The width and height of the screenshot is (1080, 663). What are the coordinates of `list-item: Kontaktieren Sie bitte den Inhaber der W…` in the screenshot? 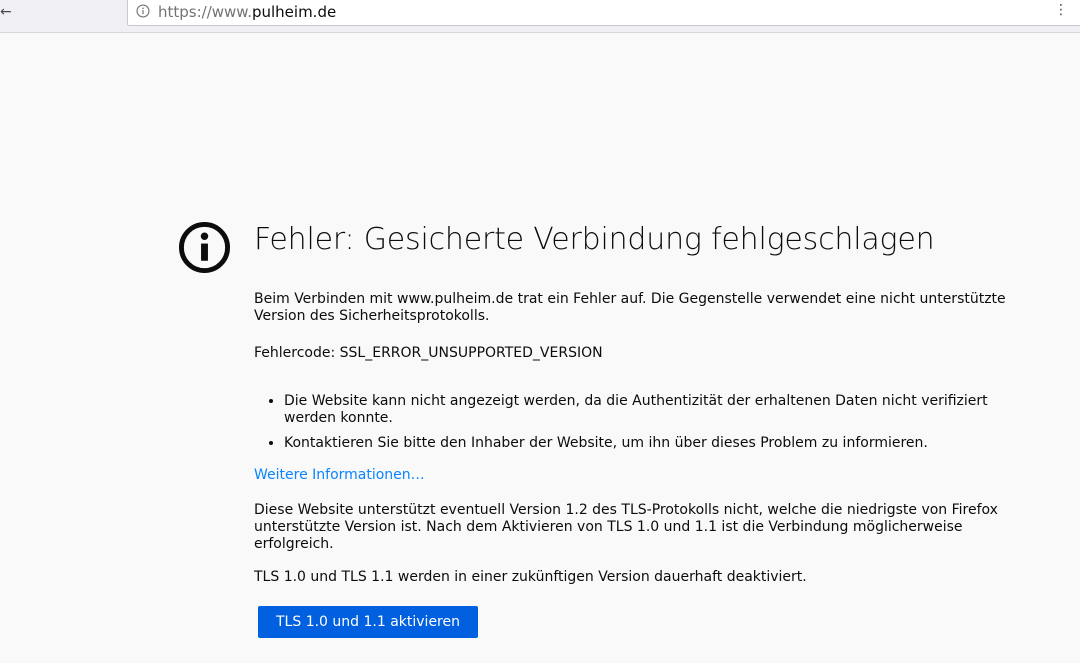 It's located at (654, 443).